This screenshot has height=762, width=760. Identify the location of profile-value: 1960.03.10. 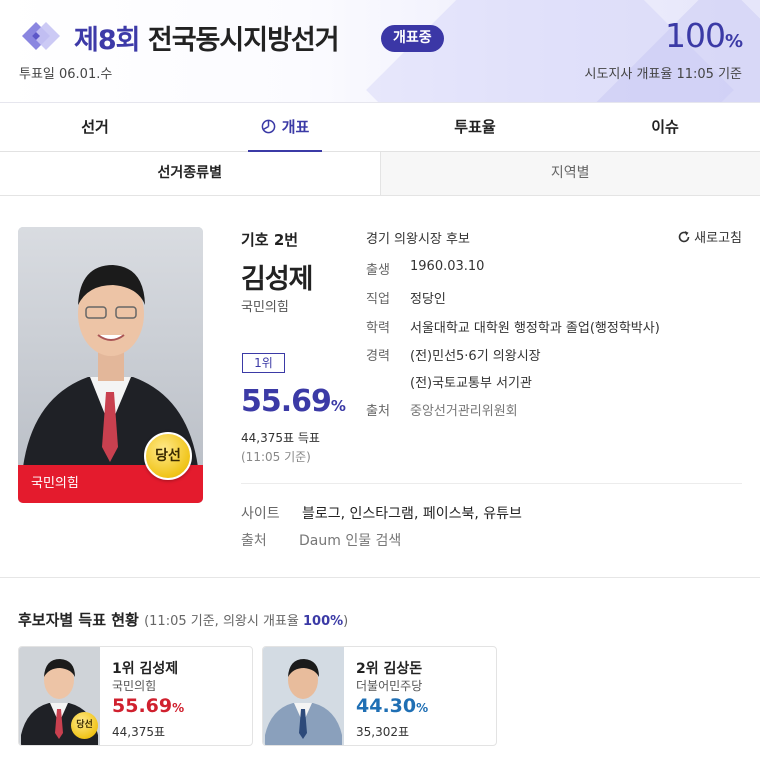
(447, 266).